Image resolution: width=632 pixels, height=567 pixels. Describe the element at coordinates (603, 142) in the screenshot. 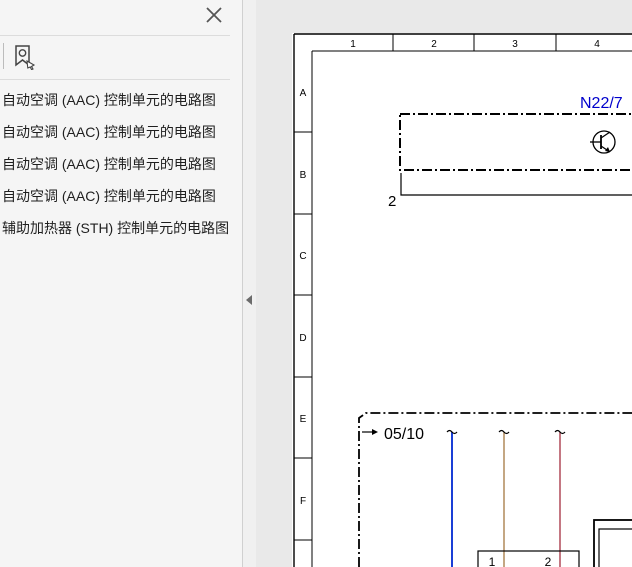

I see `transistor-icon` at that location.